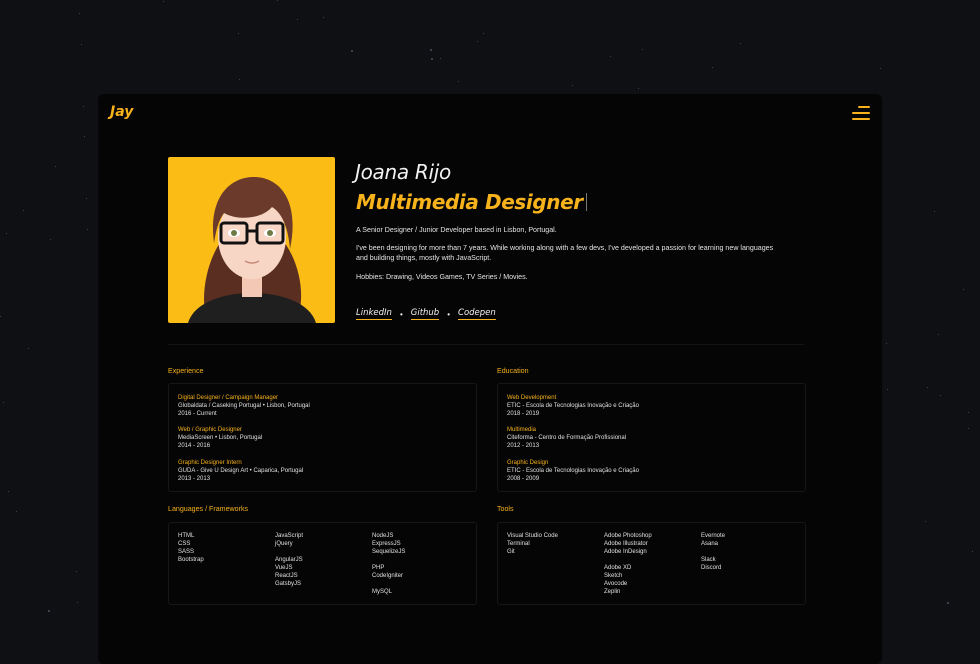 Image resolution: width=980 pixels, height=664 pixels. Describe the element at coordinates (532, 544) in the screenshot. I see `tools-column-1: Visual Studio Code Terminal Git` at that location.